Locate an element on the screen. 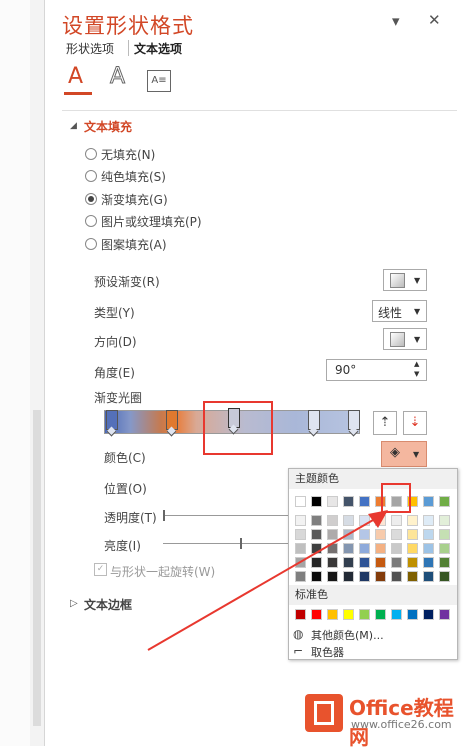 This screenshot has width=472, height=750. watermark-logo: Office教程网 www.office26.com is located at coordinates (386, 719).